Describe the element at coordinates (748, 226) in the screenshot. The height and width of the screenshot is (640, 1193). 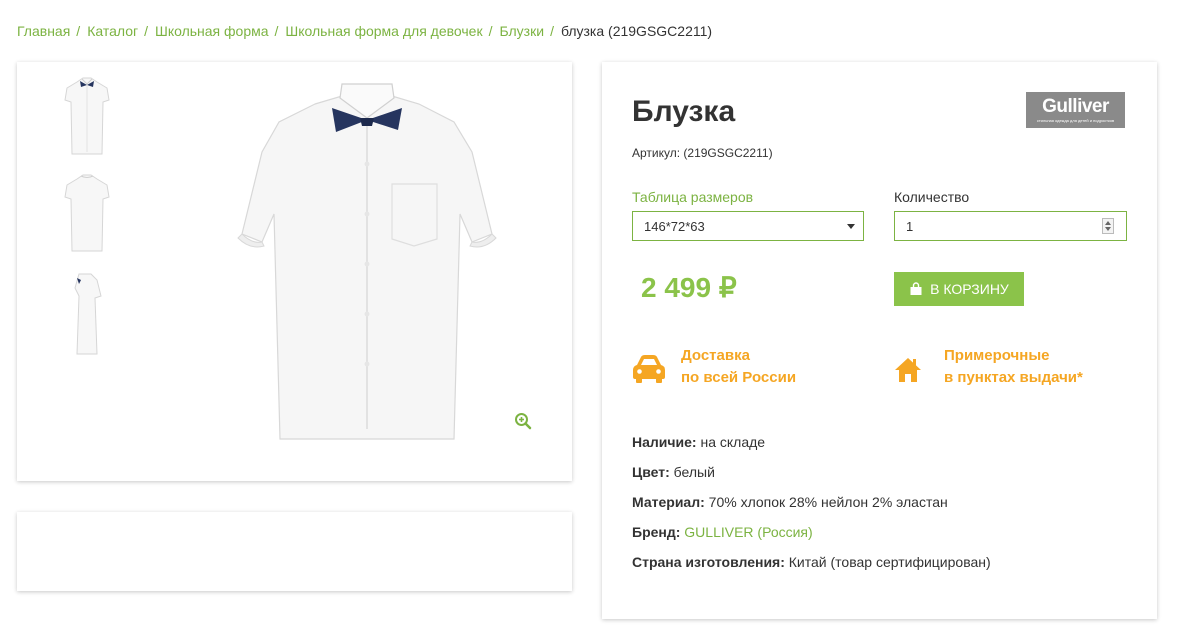
I see `size-select: 146*72*63` at that location.